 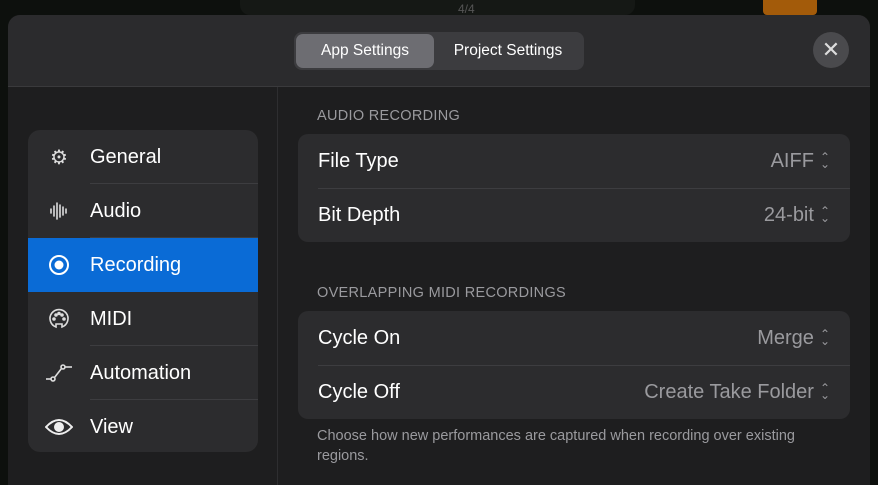 What do you see at coordinates (126, 156) in the screenshot?
I see `sidebar-item-label: General` at bounding box center [126, 156].